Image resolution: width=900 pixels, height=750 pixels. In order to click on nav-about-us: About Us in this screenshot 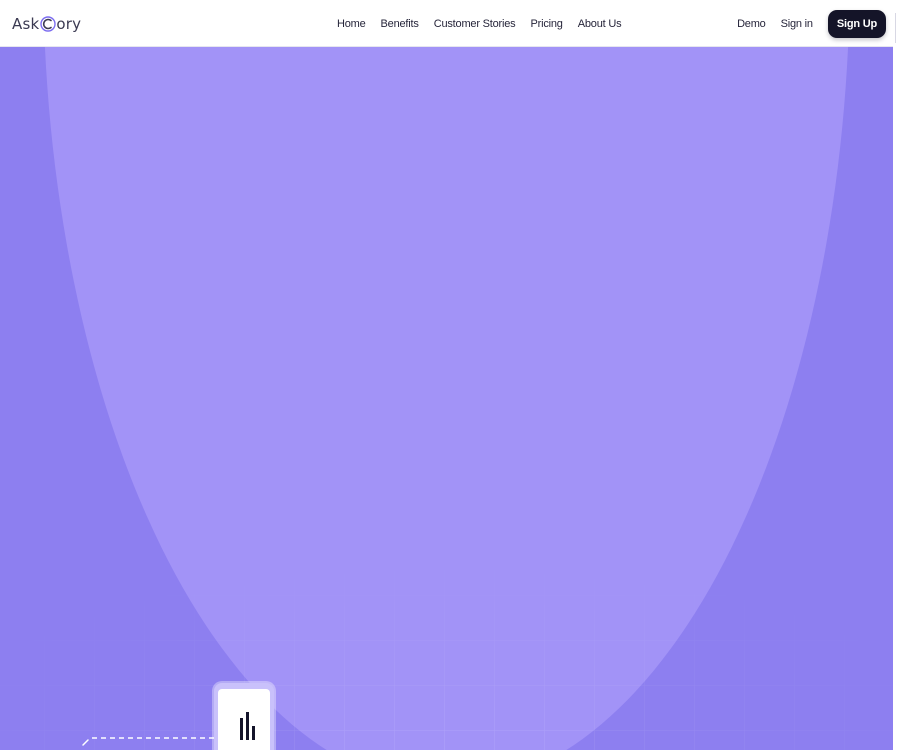, I will do `click(600, 24)`.